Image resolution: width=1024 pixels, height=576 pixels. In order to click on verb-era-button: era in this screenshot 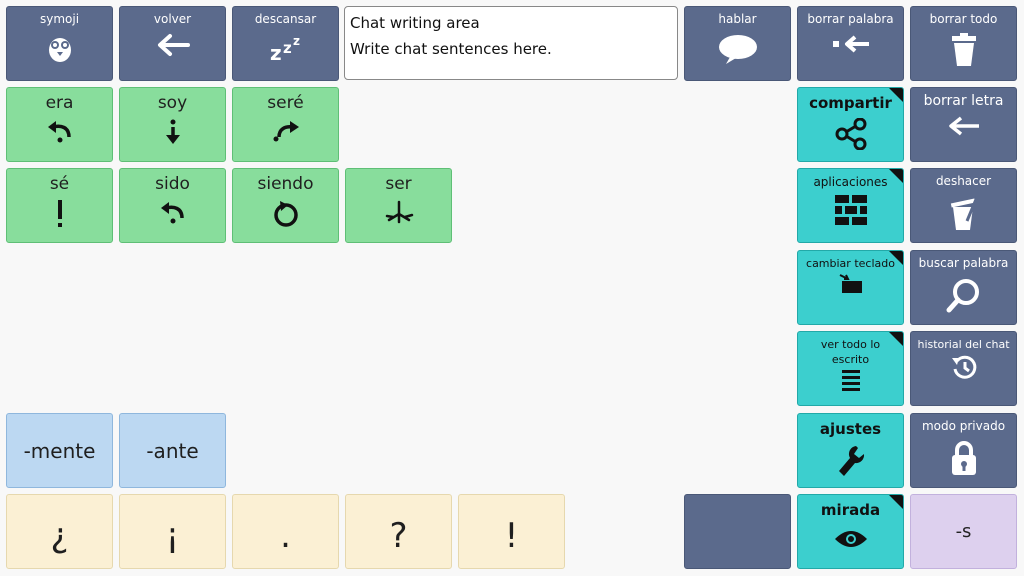, I will do `click(59, 124)`.